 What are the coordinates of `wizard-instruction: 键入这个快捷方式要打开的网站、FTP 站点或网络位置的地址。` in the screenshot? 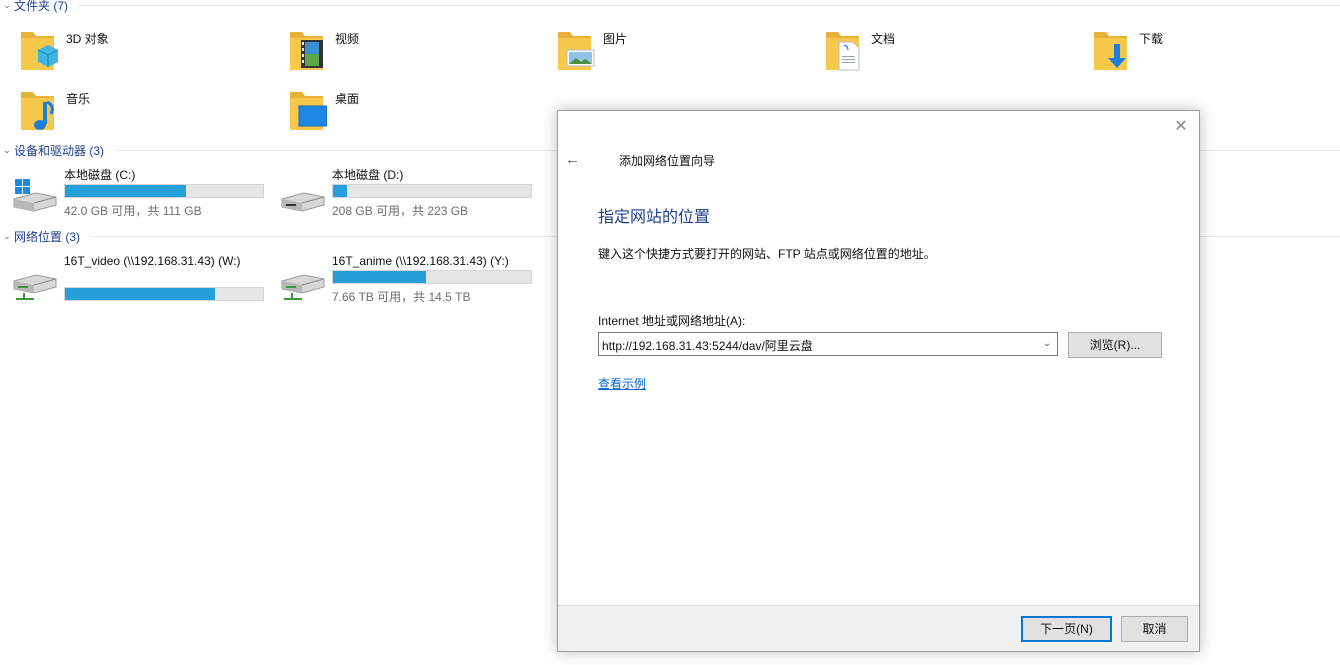 It's located at (767, 254).